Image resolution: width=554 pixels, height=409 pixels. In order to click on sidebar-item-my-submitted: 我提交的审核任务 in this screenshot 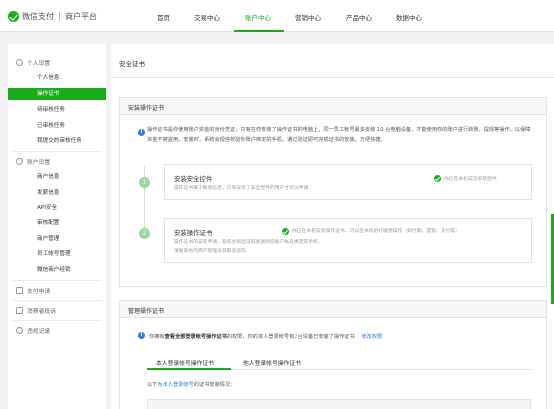, I will do `click(57, 141)`.